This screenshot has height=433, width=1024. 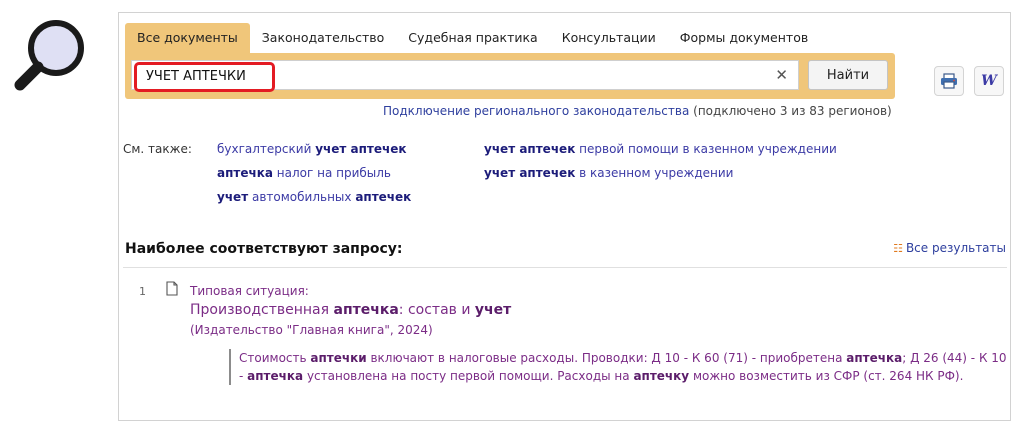 I want to click on tab-court-practice: Судебная практика, so click(x=472, y=38).